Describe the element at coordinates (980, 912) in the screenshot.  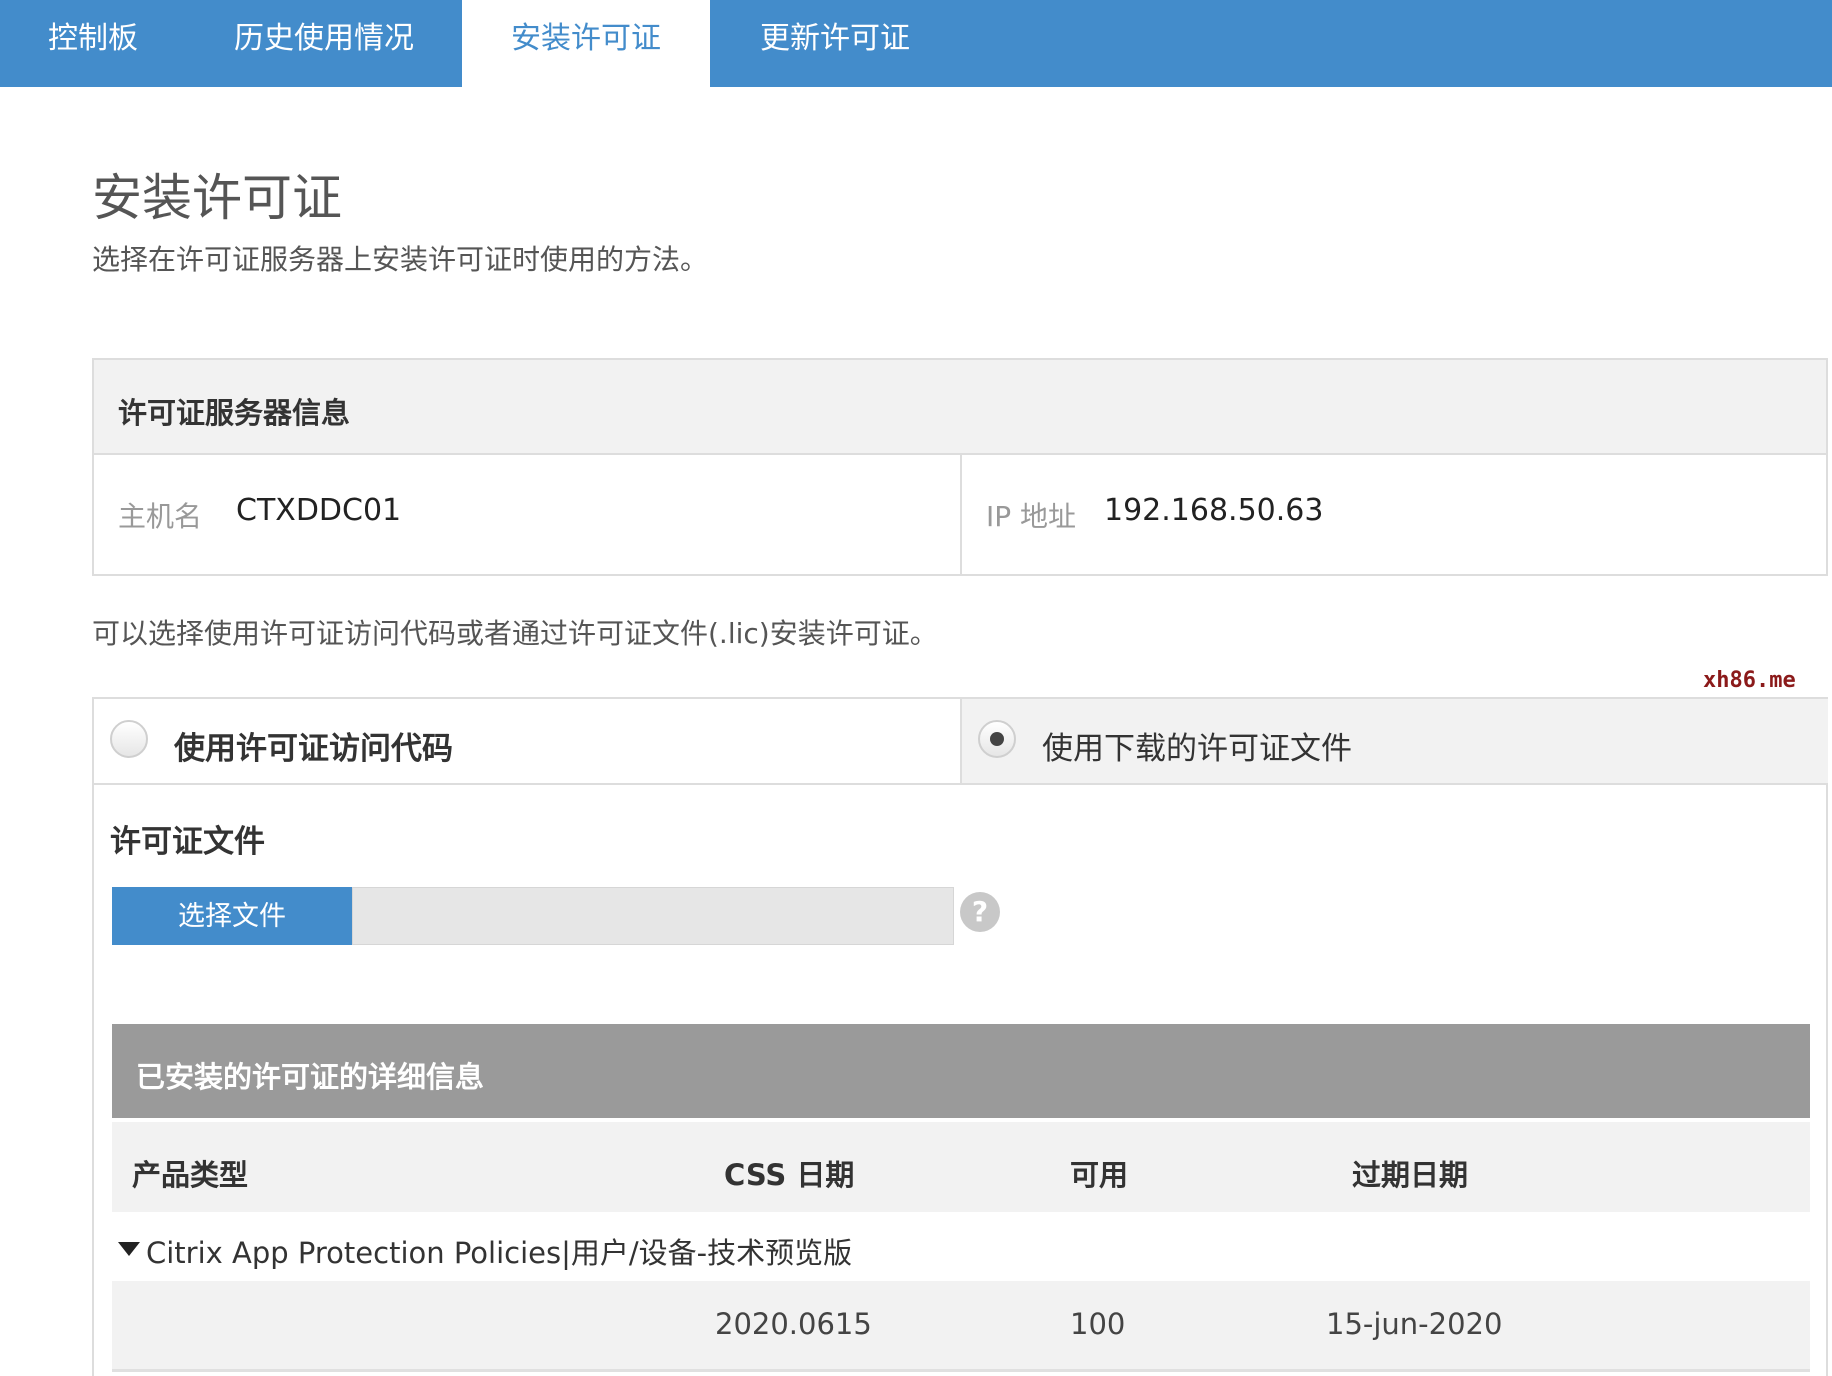
I see `question-circle-icon: ?` at that location.